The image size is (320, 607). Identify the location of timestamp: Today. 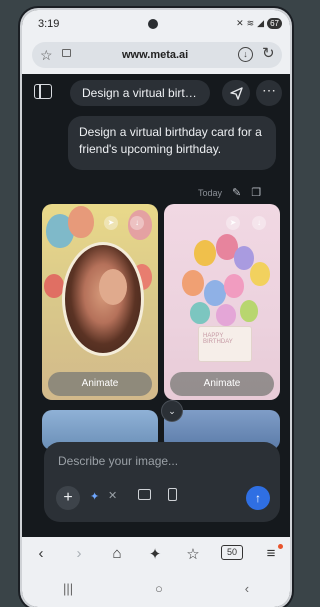
(210, 192).